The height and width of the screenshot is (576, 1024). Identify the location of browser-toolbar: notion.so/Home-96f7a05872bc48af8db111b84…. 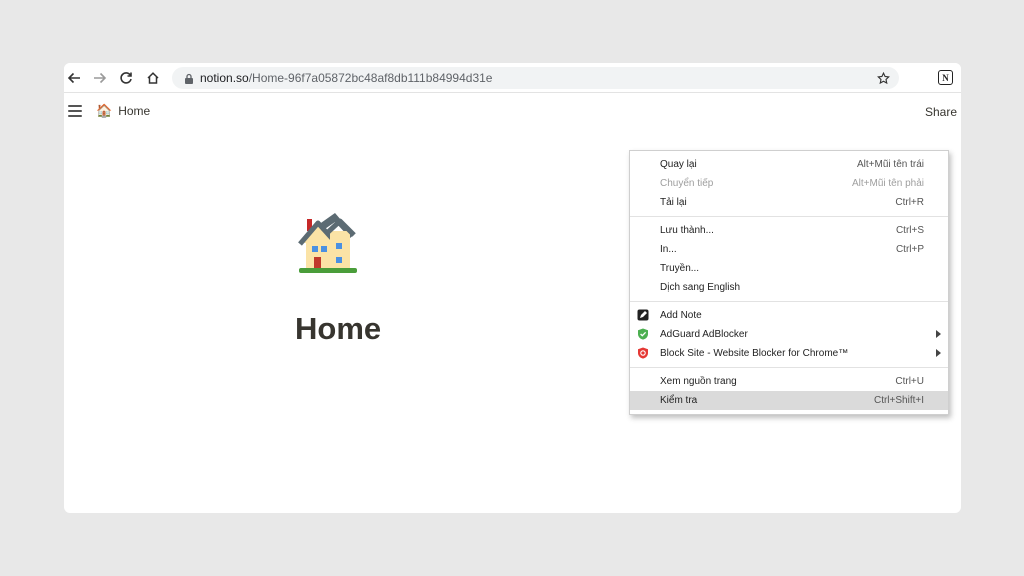
(512, 78).